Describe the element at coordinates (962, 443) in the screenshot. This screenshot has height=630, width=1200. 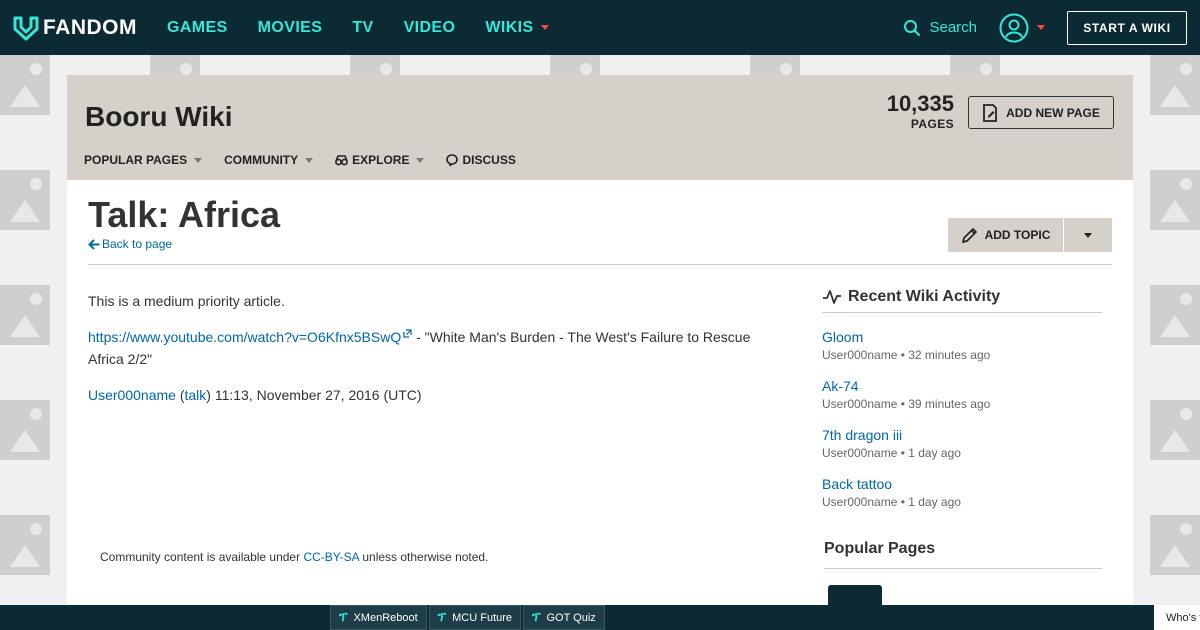
I see `activity-item: 7th dragon iii User000name • 1 day ago` at that location.